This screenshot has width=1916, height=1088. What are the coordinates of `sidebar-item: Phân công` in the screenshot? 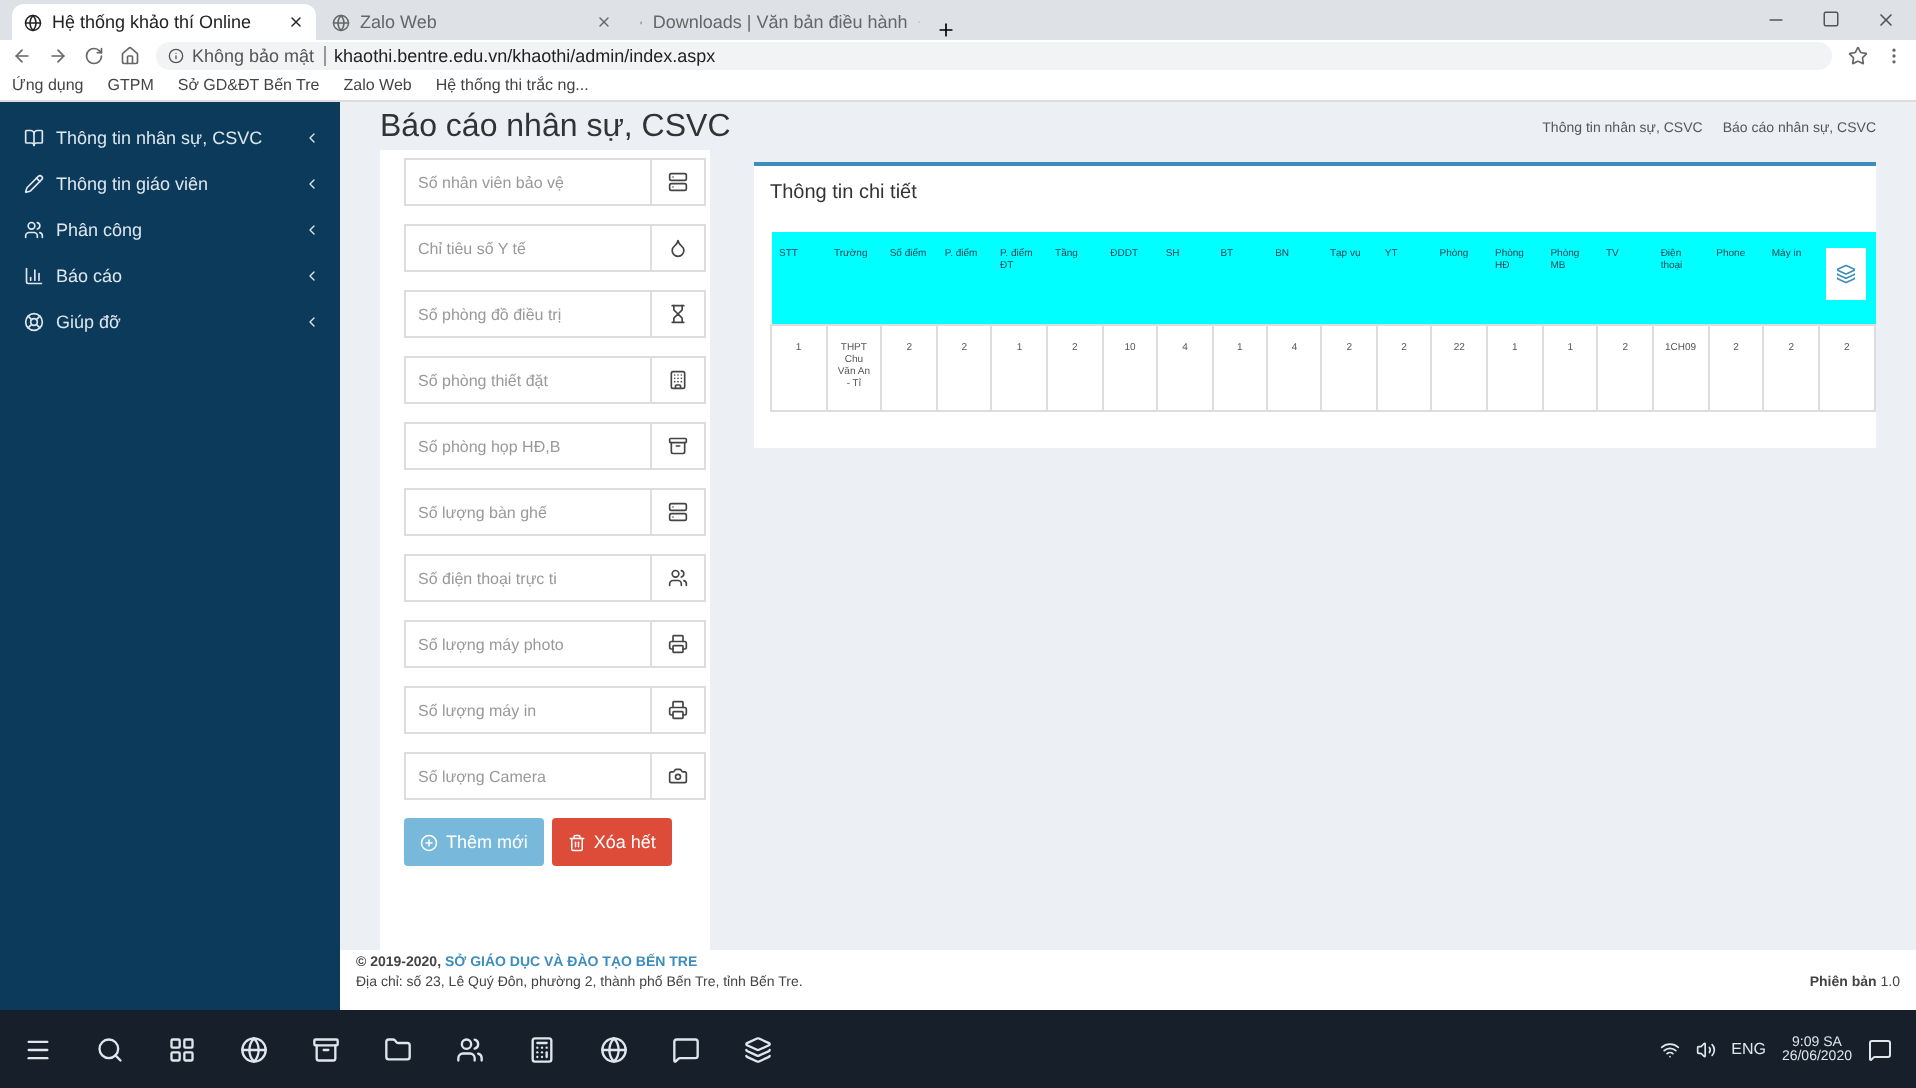 It's located at (170, 229).